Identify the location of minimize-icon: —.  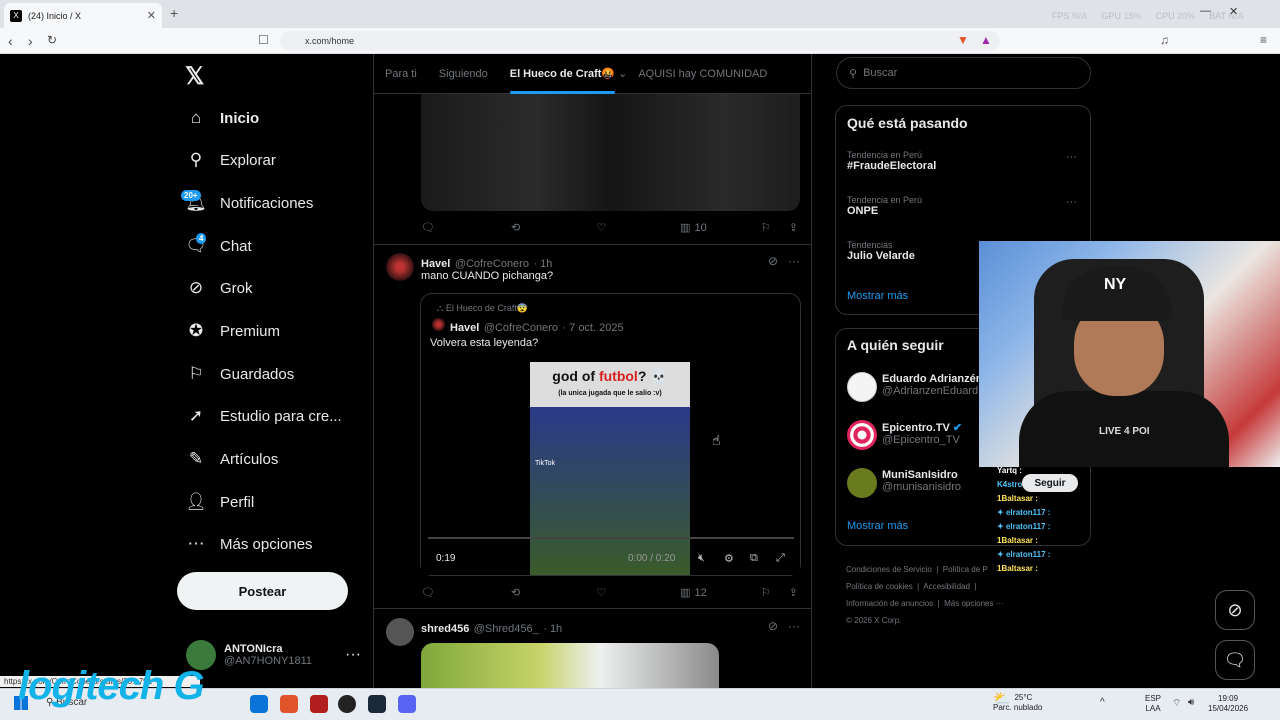
(1205, 11).